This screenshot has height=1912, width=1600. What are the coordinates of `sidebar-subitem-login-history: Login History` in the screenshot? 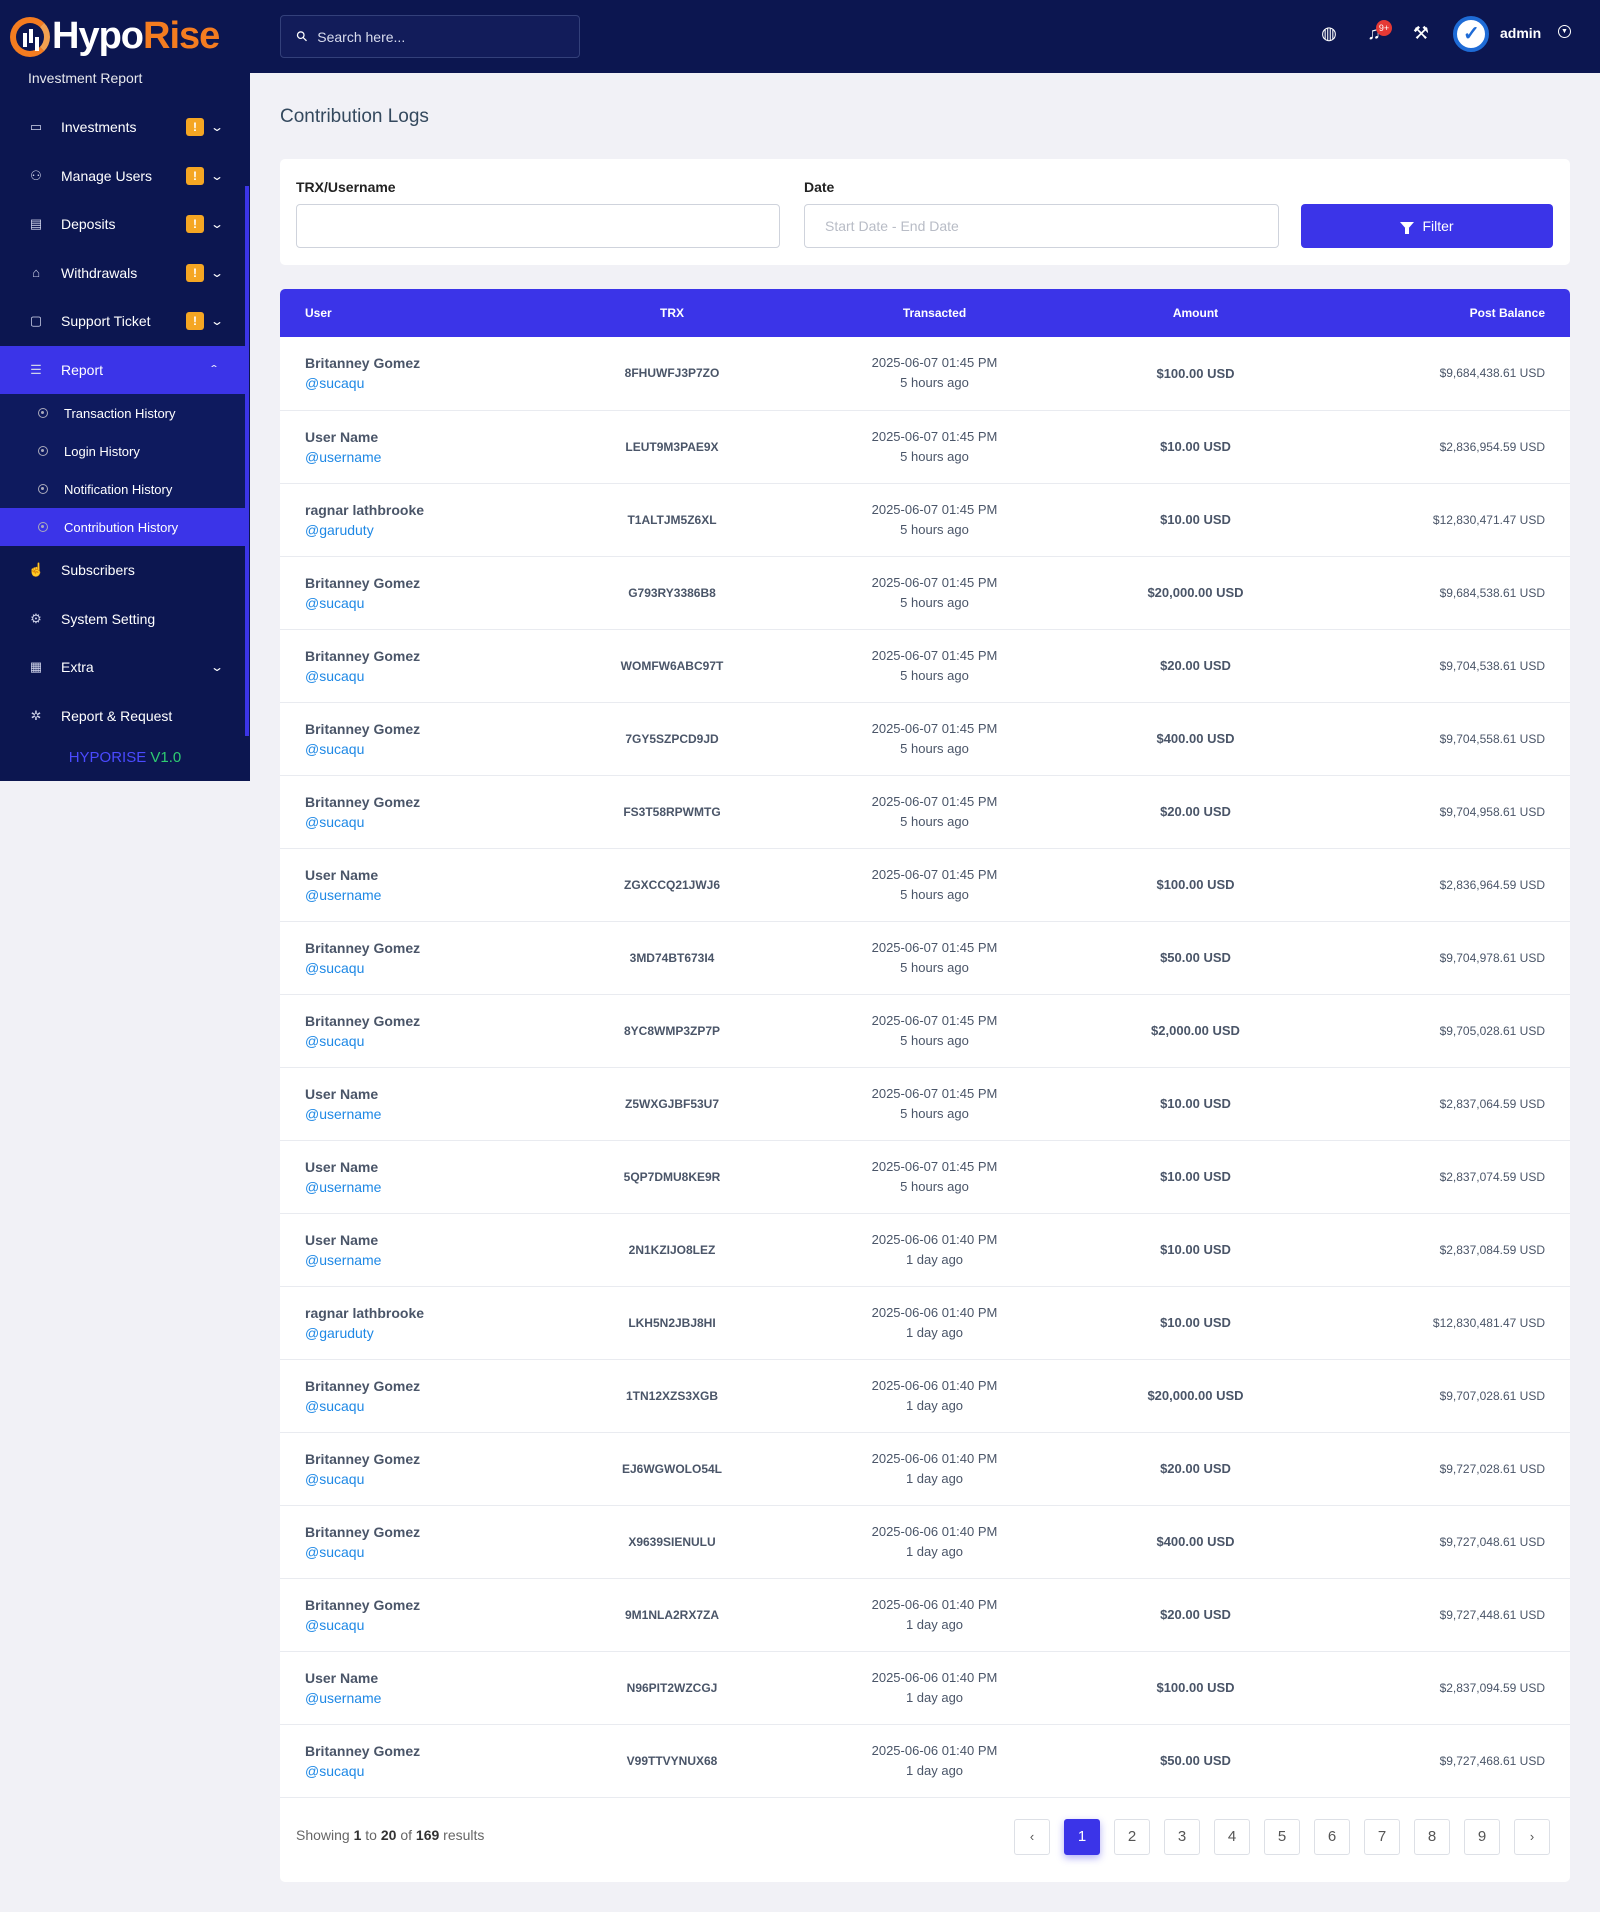 It's located at (122, 451).